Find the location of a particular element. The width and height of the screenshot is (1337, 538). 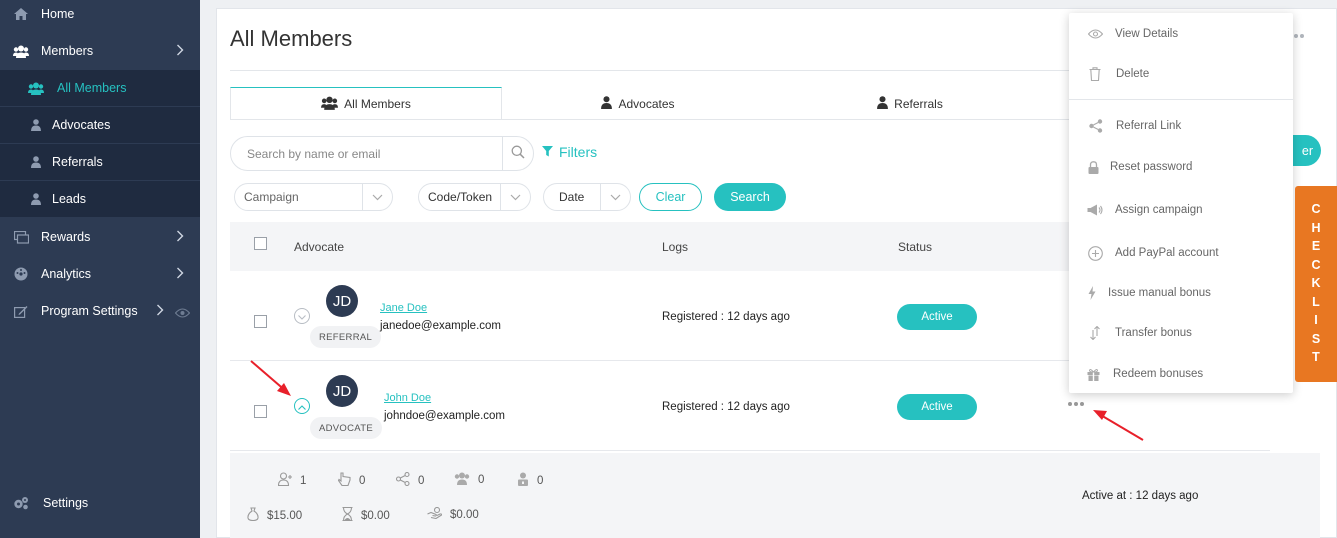

menu-item-label: Transfer bonus is located at coordinates (1153, 333).